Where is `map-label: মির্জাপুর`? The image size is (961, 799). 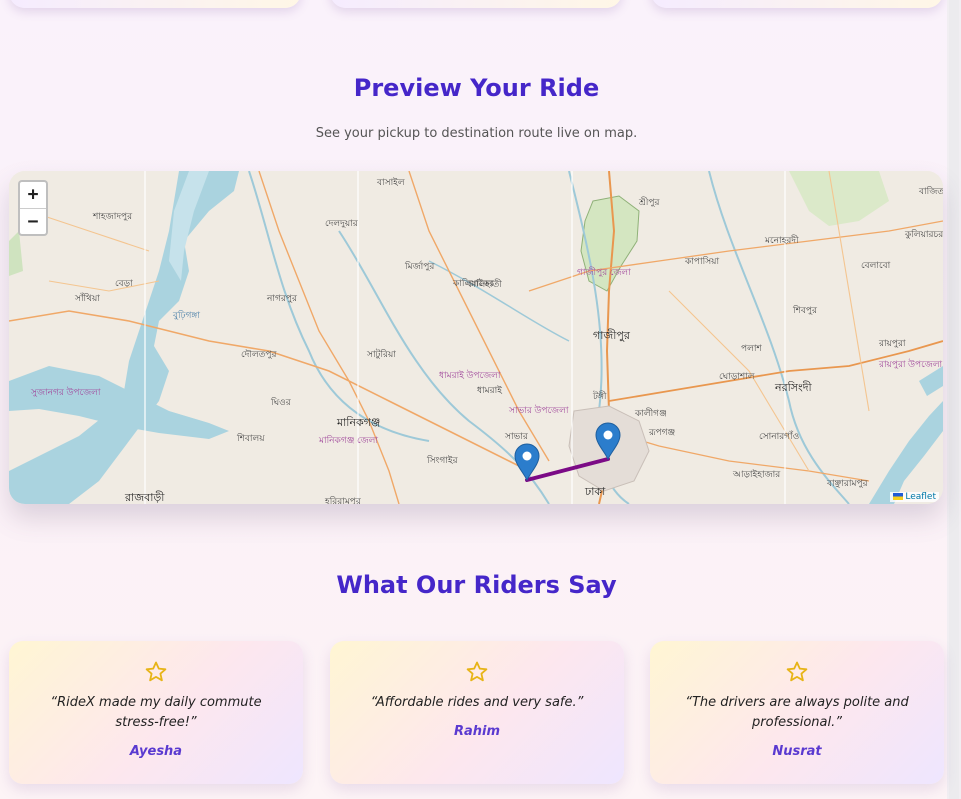
map-label: মির্জাপুর is located at coordinates (419, 266).